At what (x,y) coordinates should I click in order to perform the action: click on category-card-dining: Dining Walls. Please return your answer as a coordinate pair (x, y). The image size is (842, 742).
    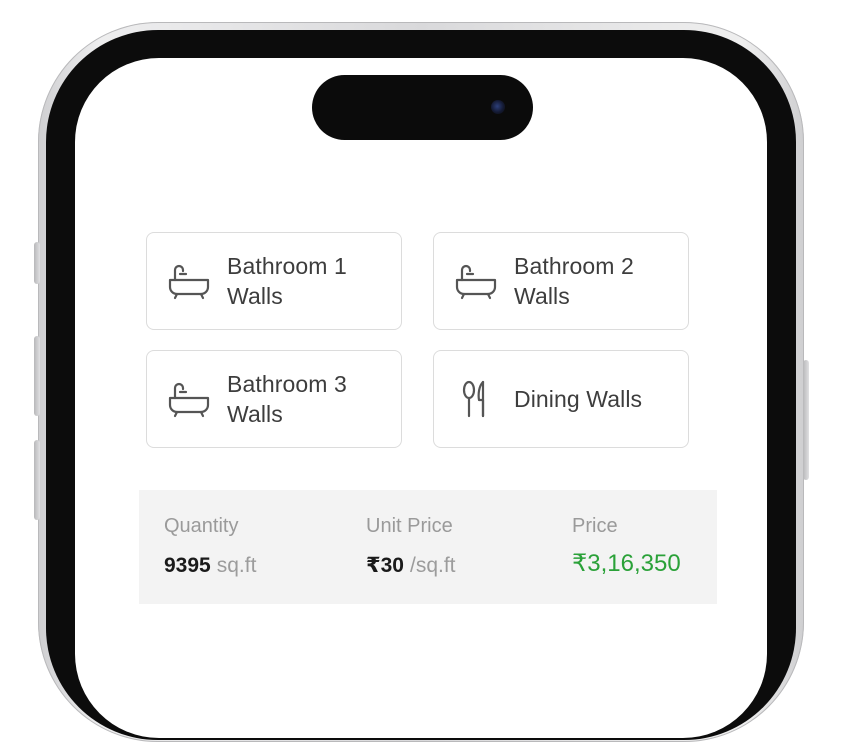
    Looking at the image, I should click on (561, 399).